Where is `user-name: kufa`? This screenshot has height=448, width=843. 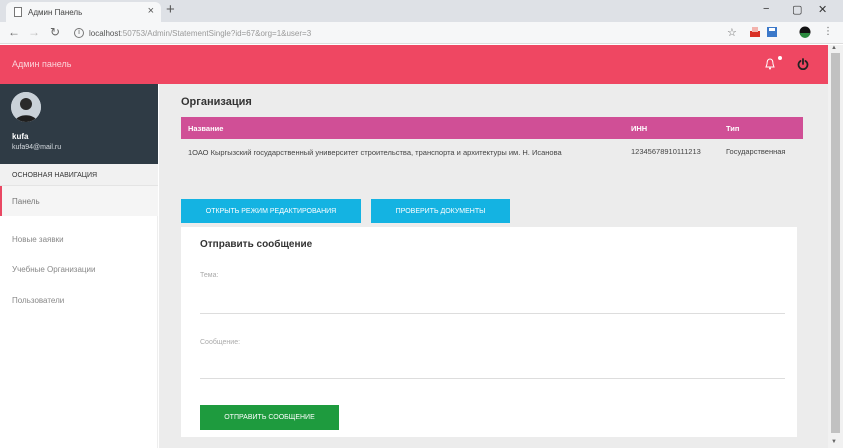 user-name: kufa is located at coordinates (20, 136).